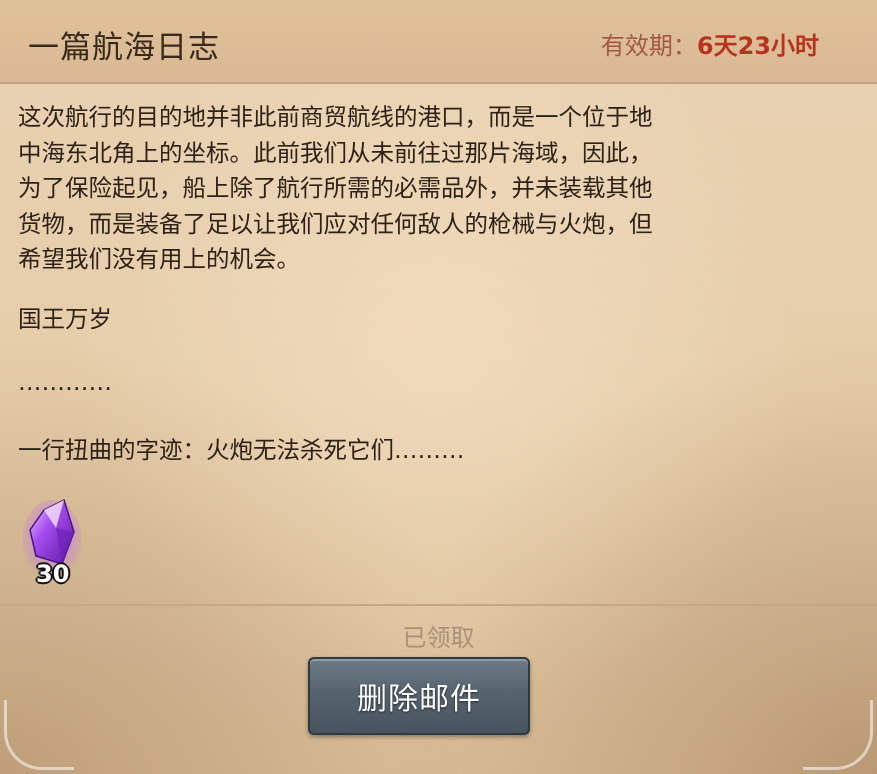 This screenshot has height=774, width=877. Describe the element at coordinates (648, 46) in the screenshot. I see `expiry-label: 有效期：` at that location.